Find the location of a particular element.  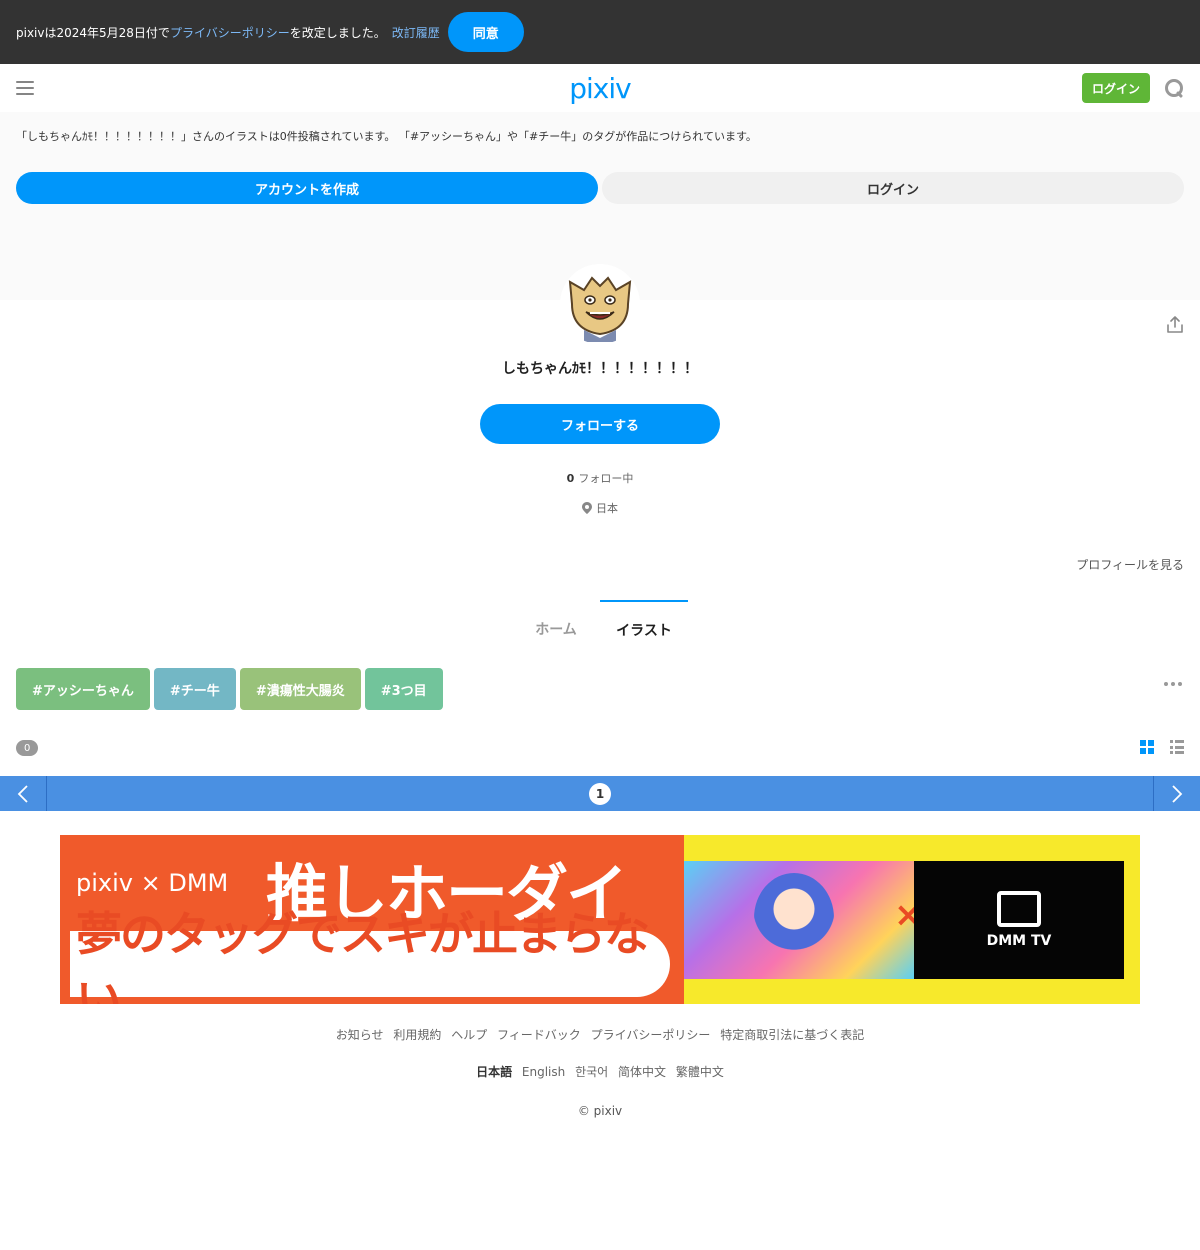

footer-link-help: ヘルプ is located at coordinates (469, 1035).